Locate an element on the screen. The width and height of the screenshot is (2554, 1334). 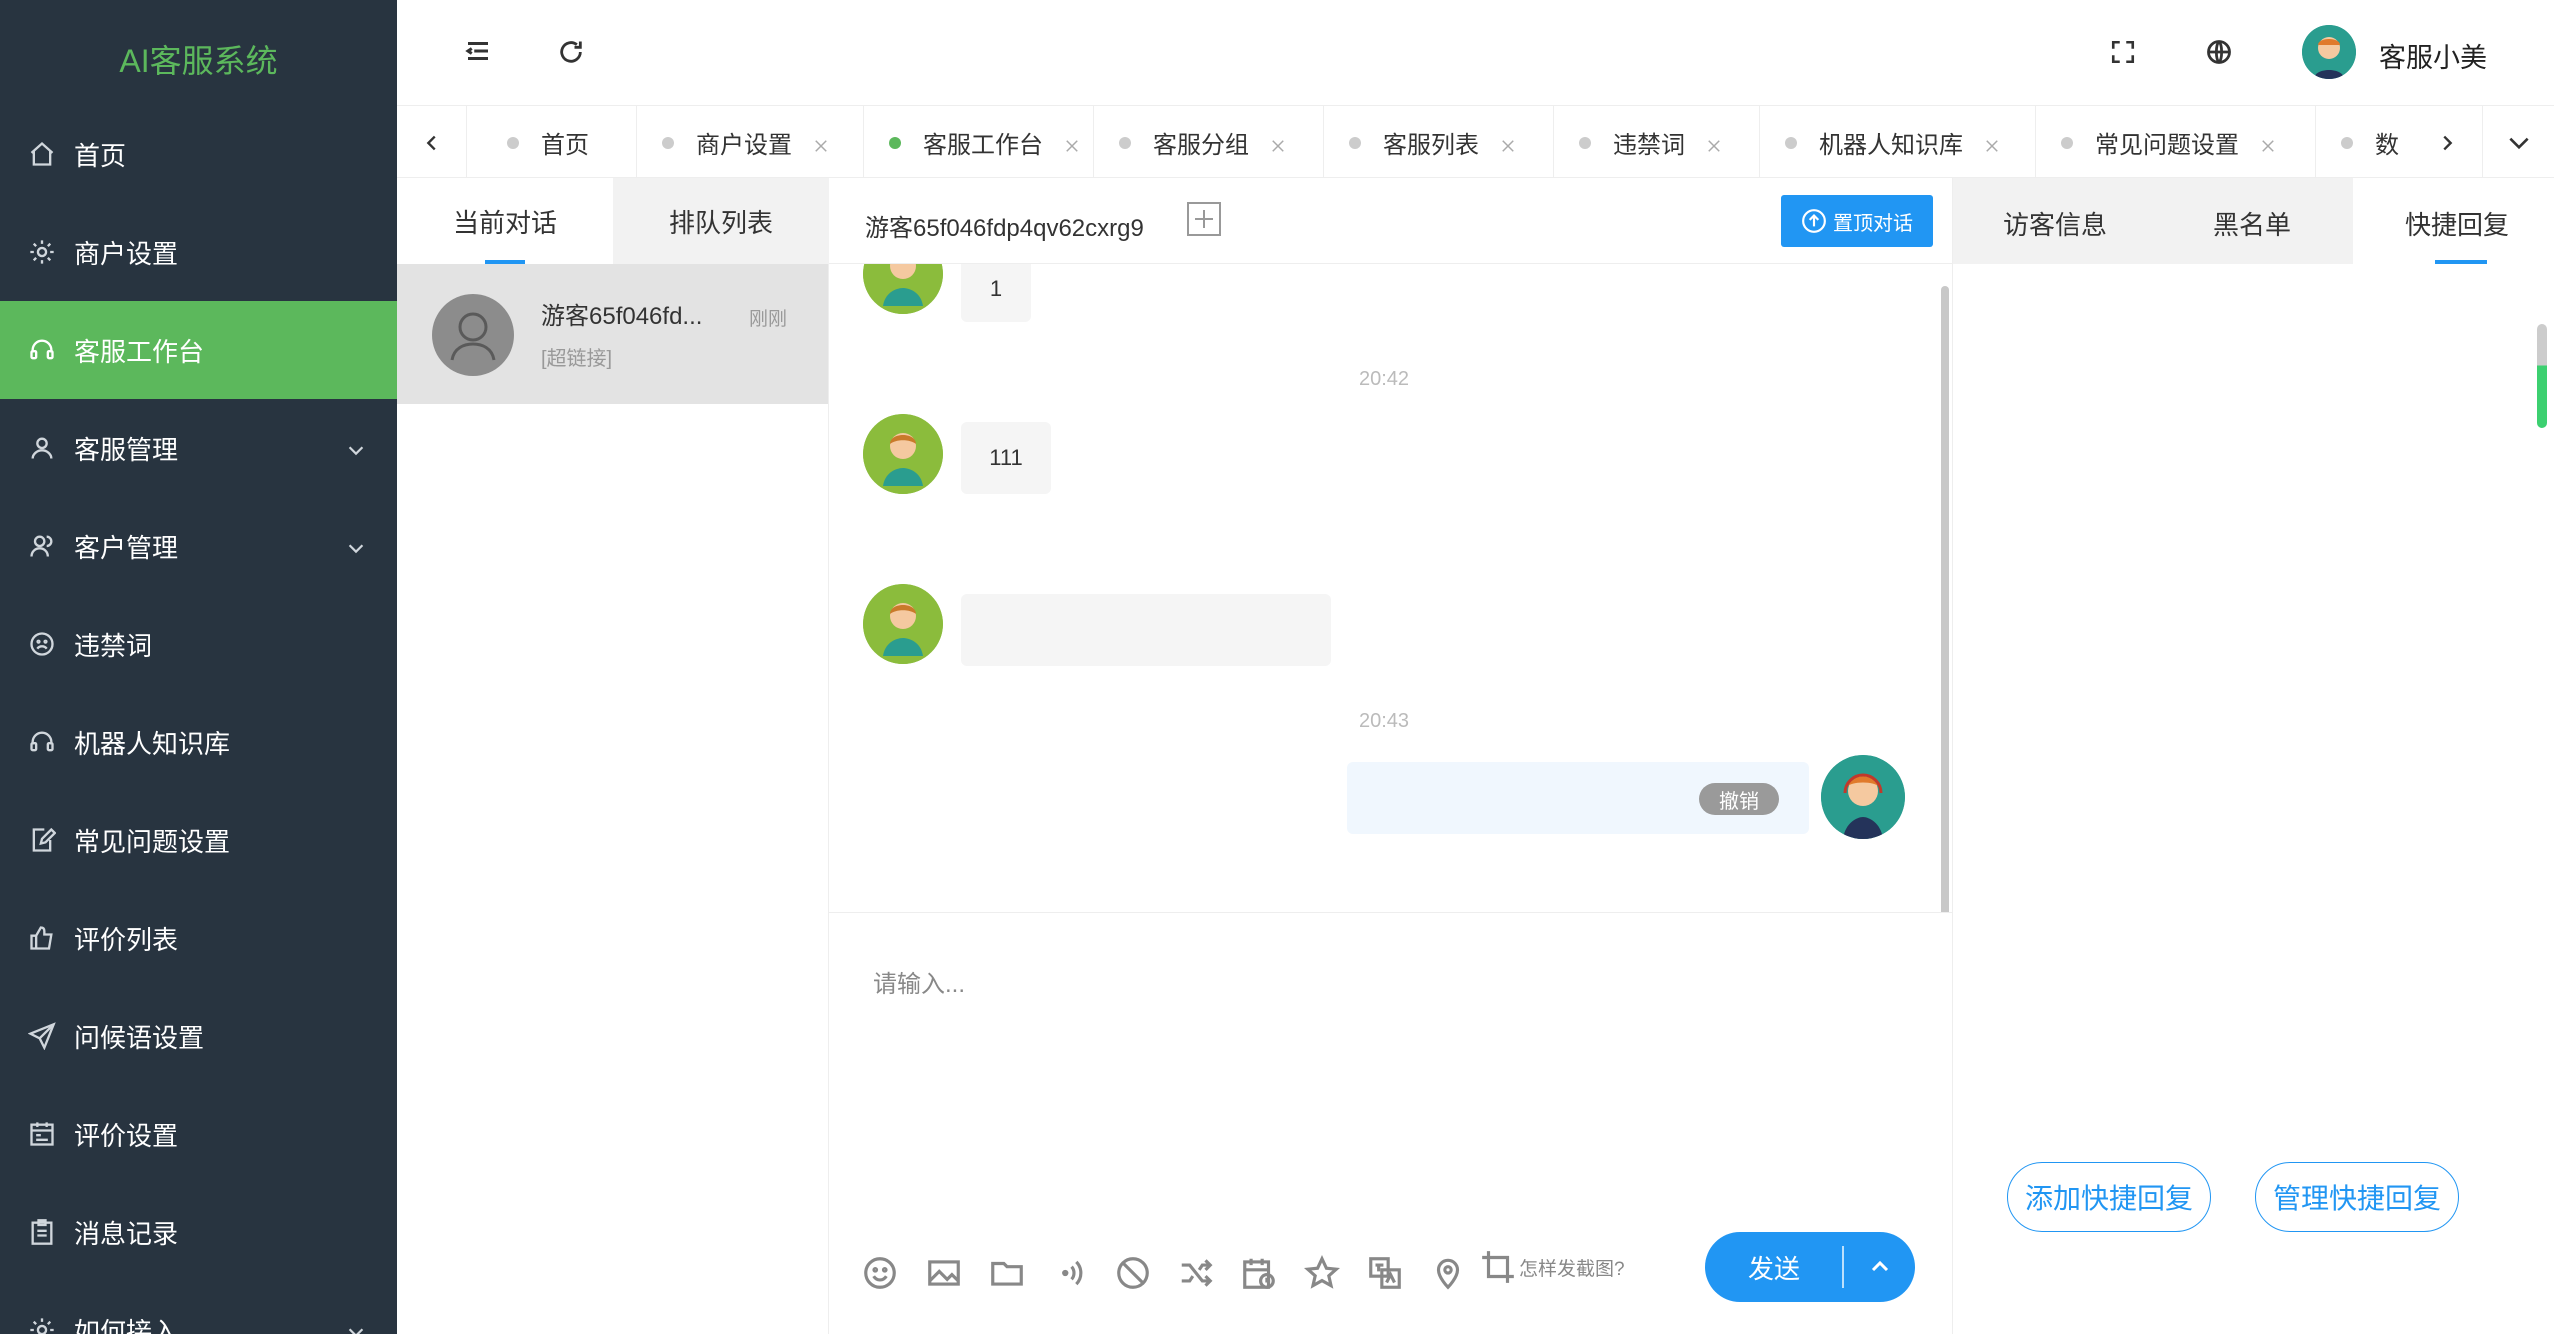
sidebar-item-customer-management: 客户管理 is located at coordinates (198, 546).